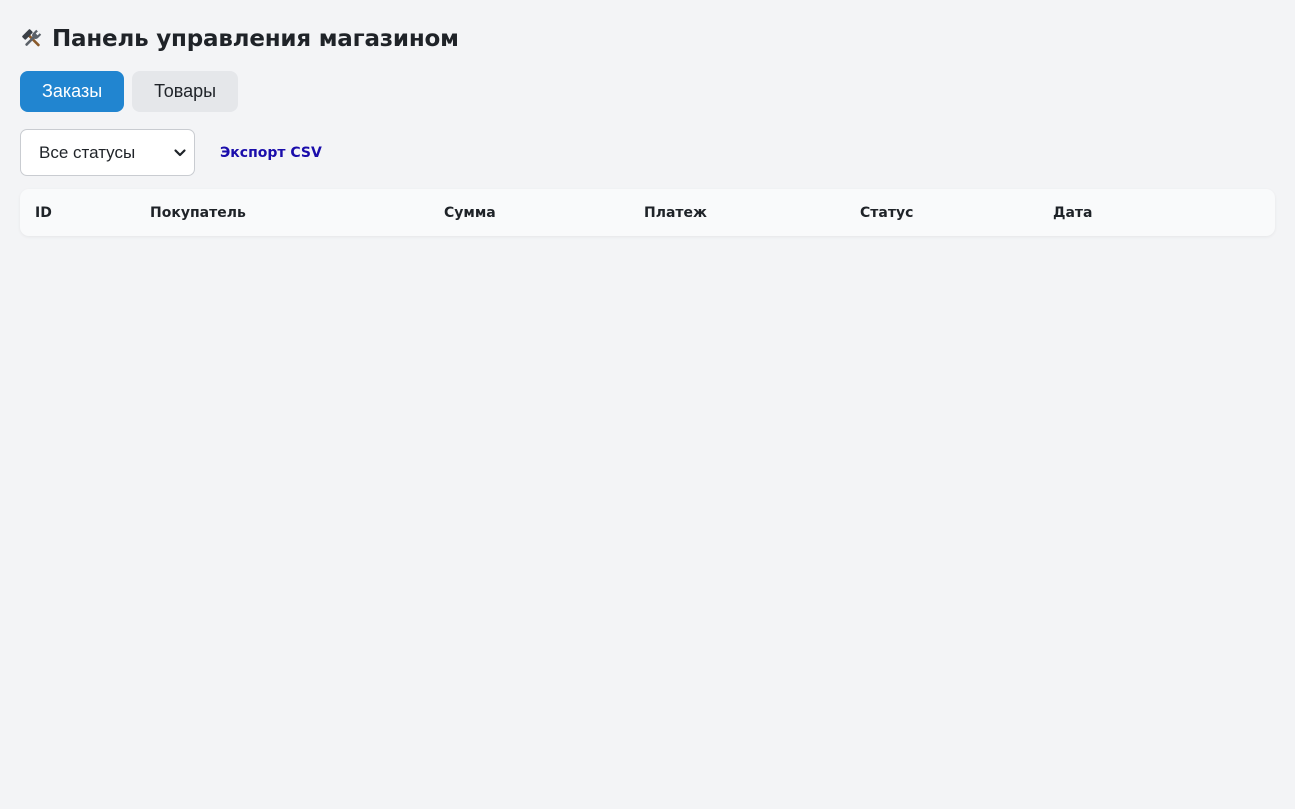  I want to click on tab-products: Товары, so click(185, 91).